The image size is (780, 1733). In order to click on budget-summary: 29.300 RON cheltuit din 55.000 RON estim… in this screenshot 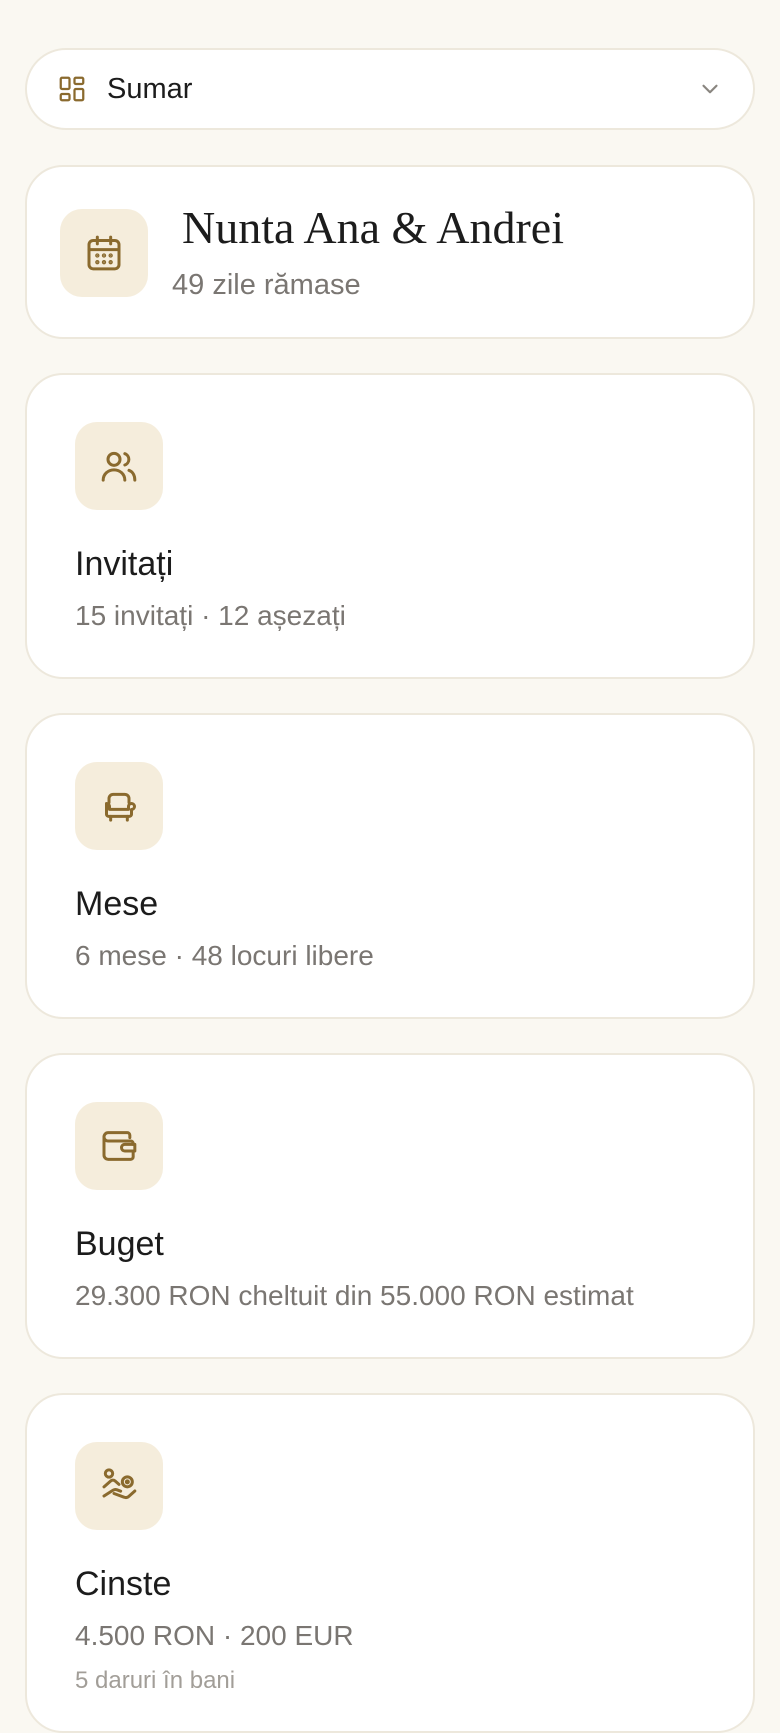, I will do `click(354, 1295)`.